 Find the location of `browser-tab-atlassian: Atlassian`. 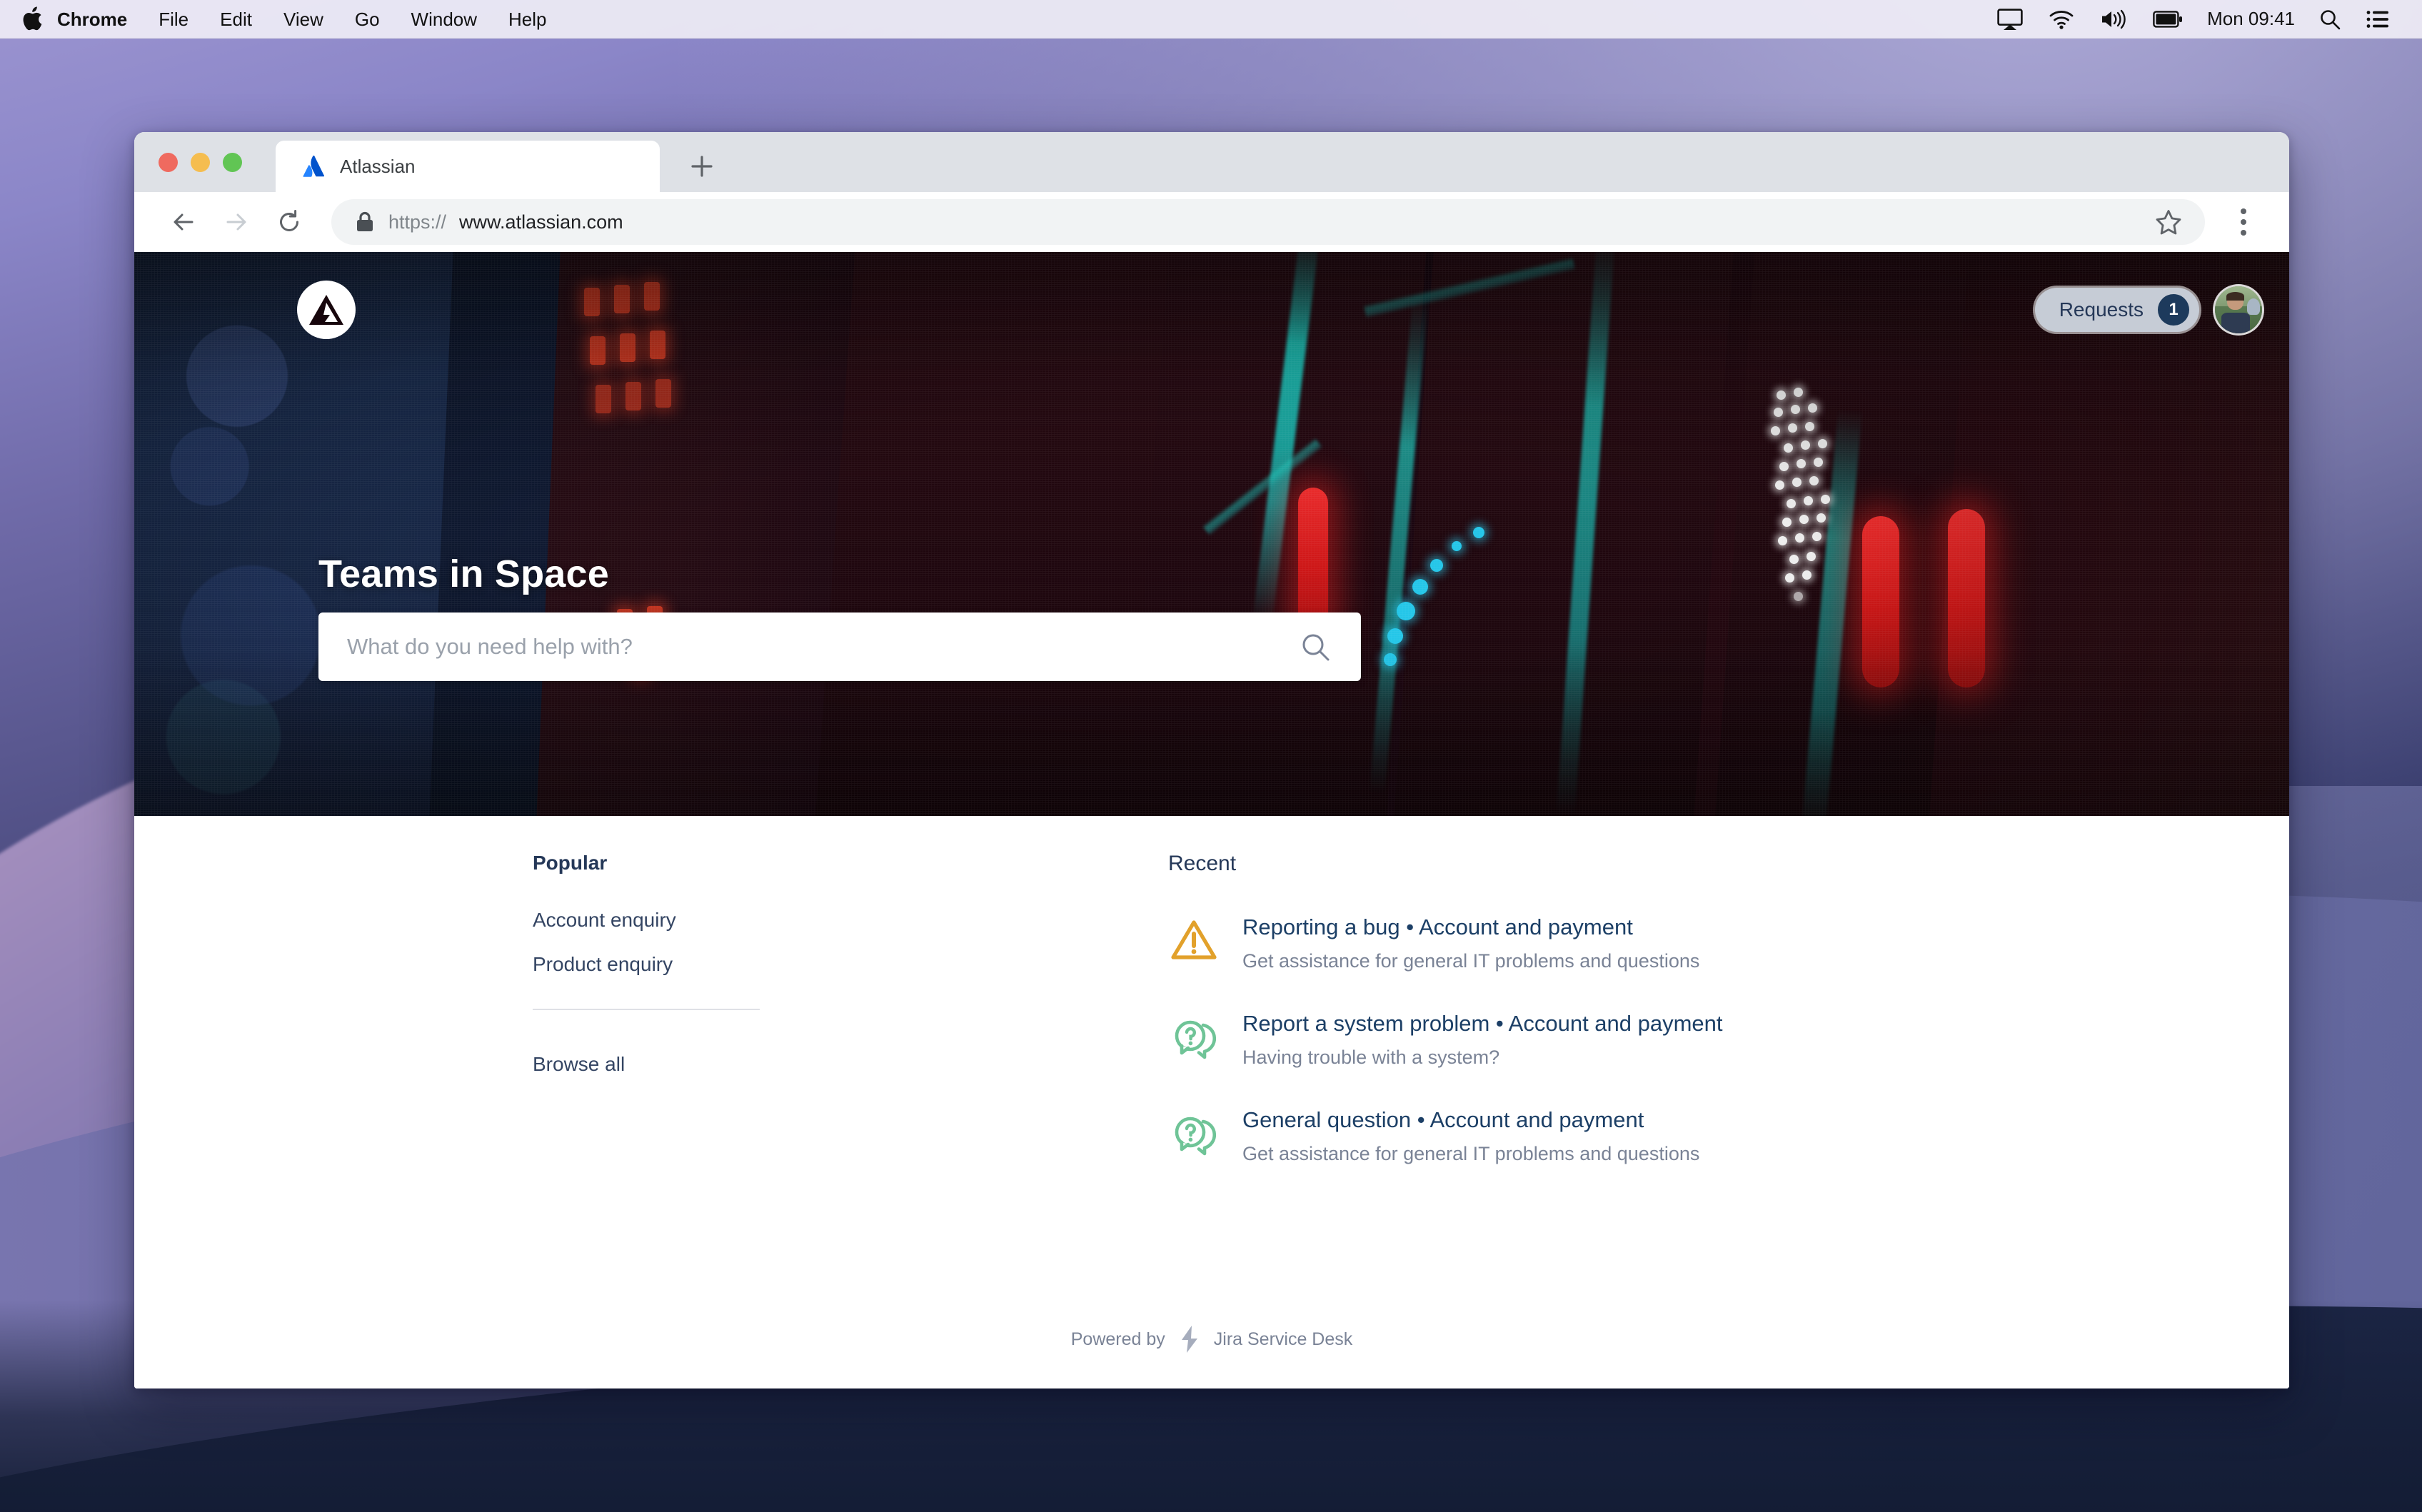

browser-tab-atlassian: Atlassian is located at coordinates (468, 166).